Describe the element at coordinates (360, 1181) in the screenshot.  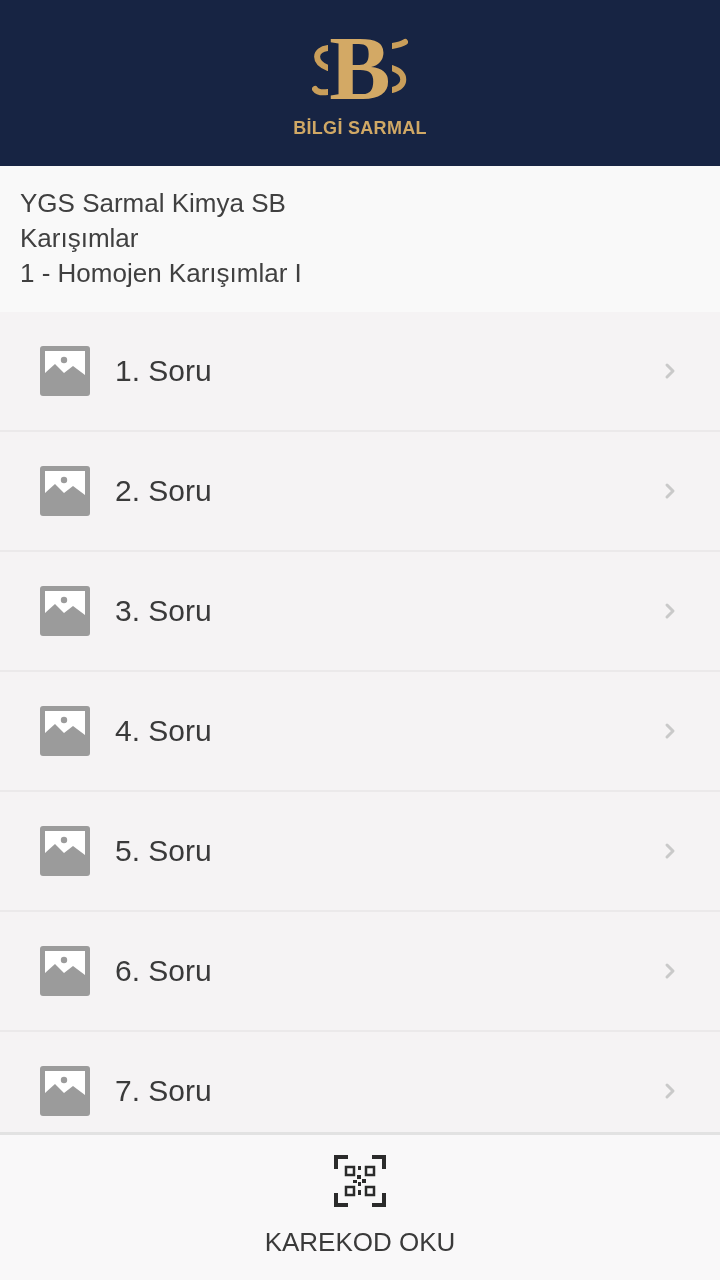
I see `qr-code-icon` at that location.